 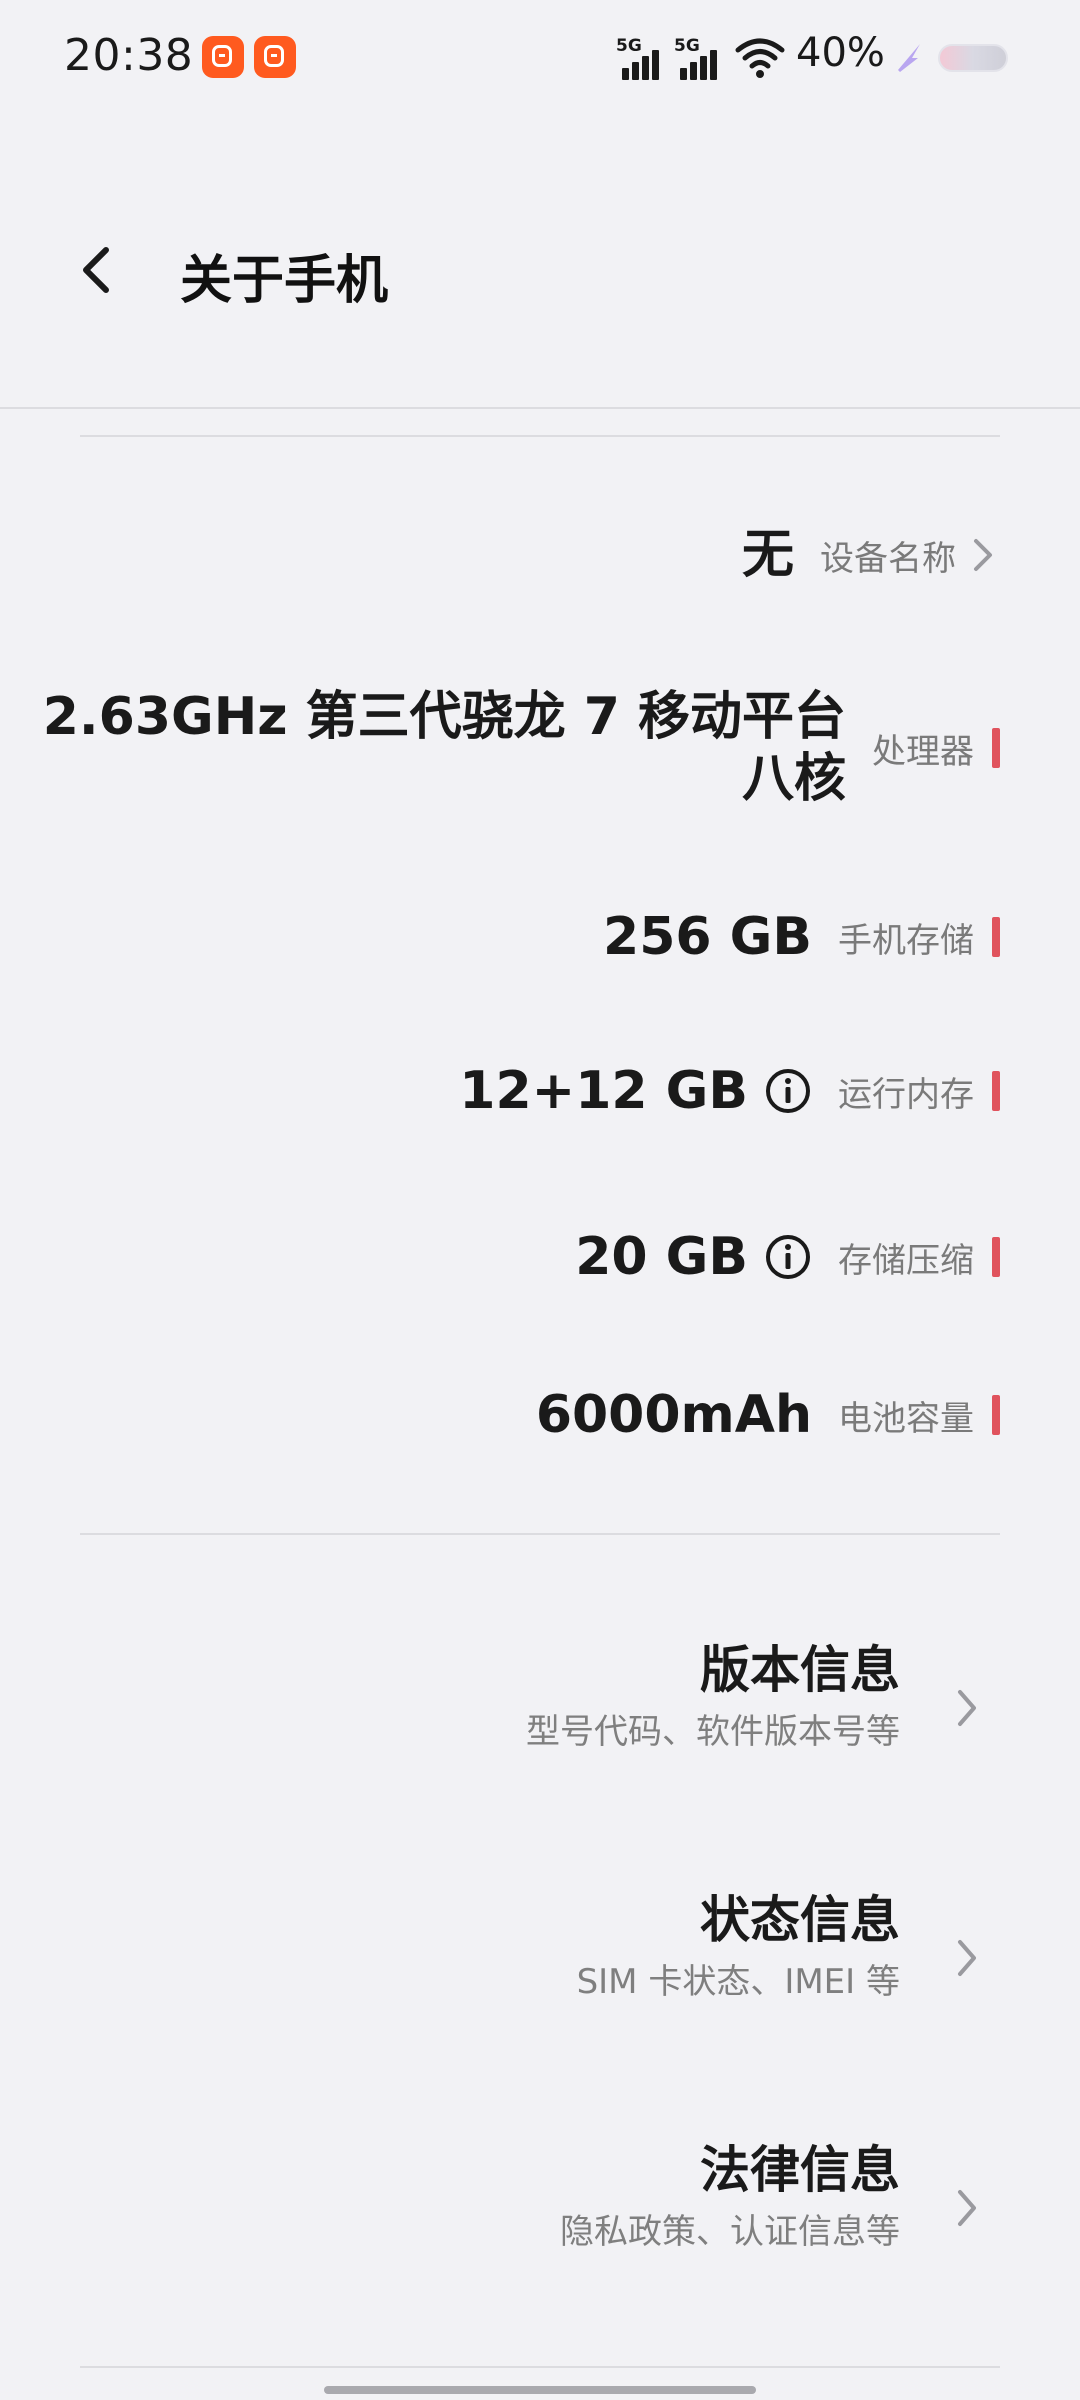 I want to click on storage-compression-row: 20 GB 存储压缩, so click(x=787, y=1257).